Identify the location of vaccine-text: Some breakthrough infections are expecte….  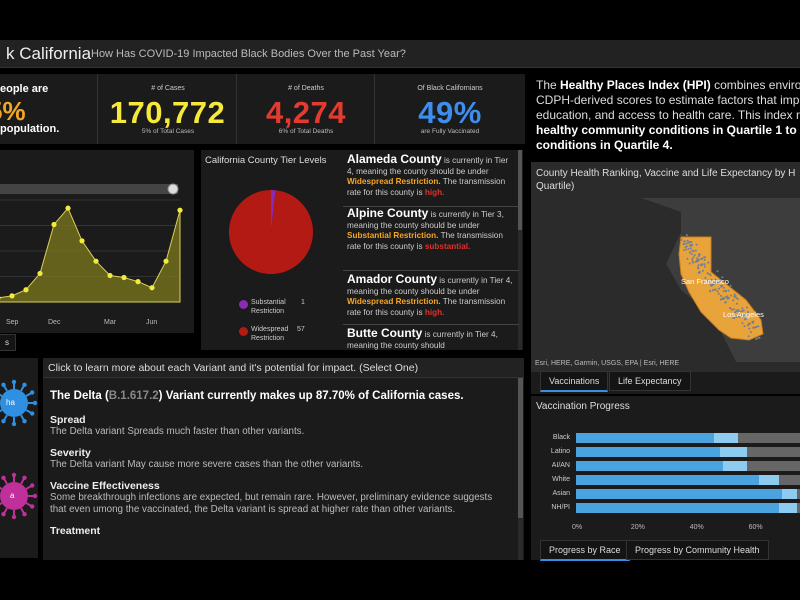
(271, 503).